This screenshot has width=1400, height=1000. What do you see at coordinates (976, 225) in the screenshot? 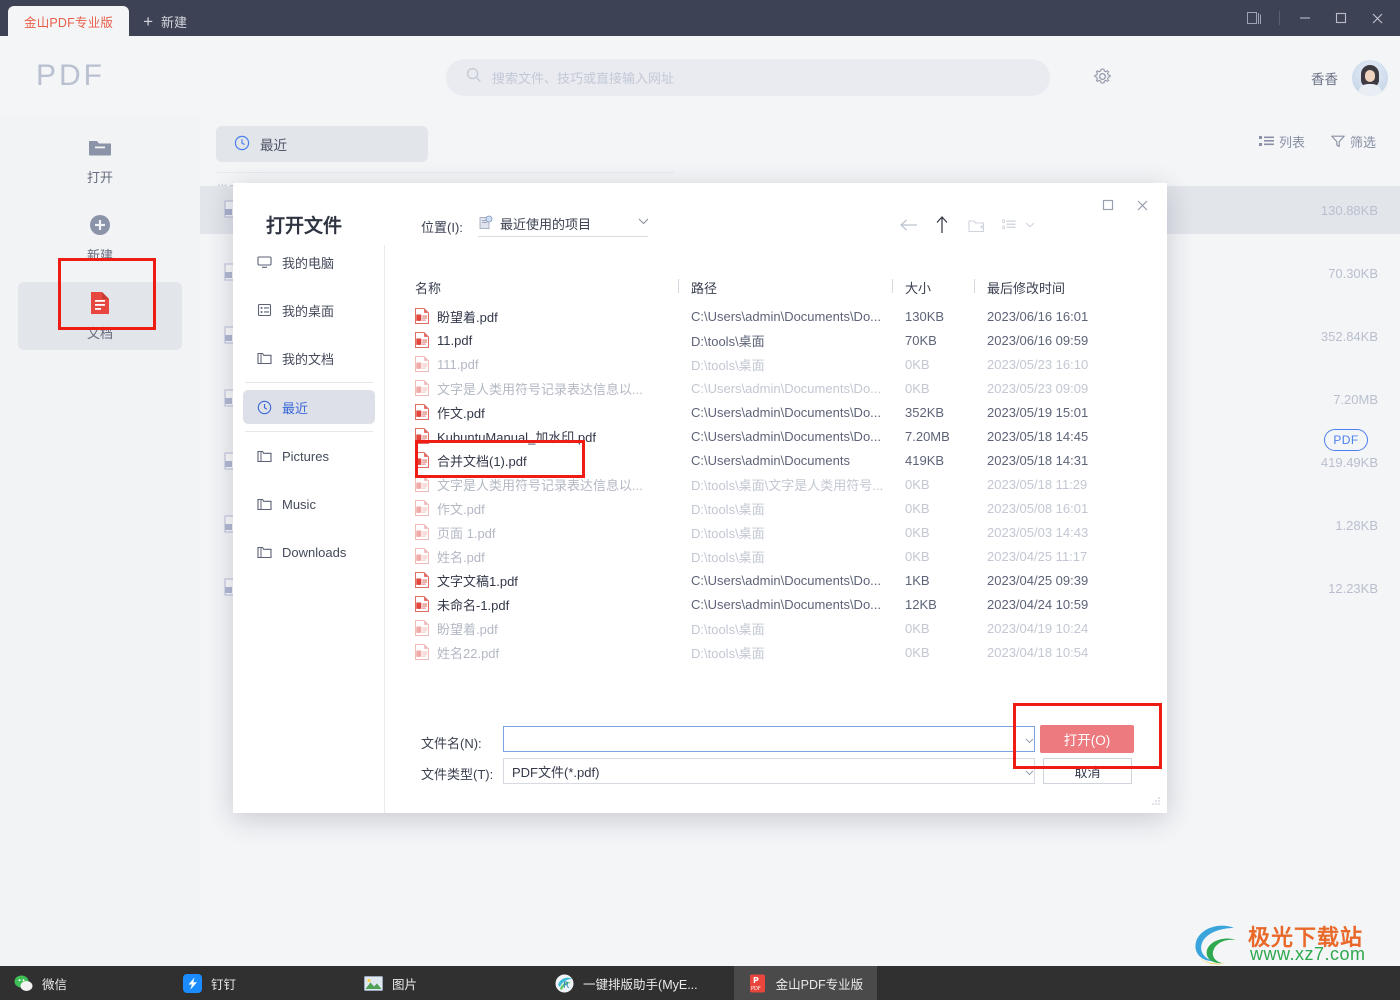
I see `new-folder-icon` at bounding box center [976, 225].